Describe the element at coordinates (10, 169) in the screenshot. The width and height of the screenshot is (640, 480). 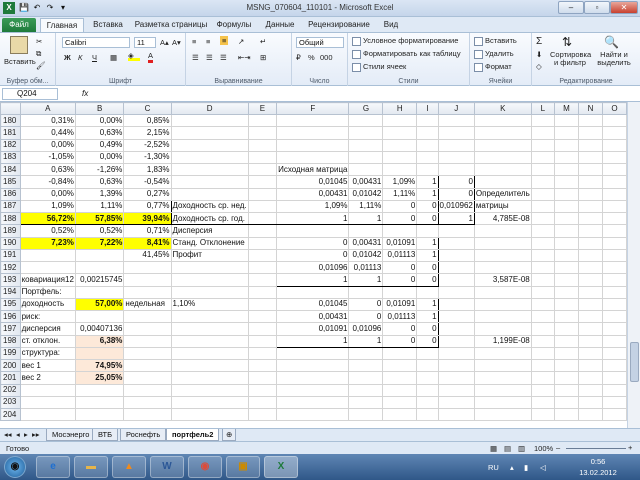
I see `row-header: 184` at that location.